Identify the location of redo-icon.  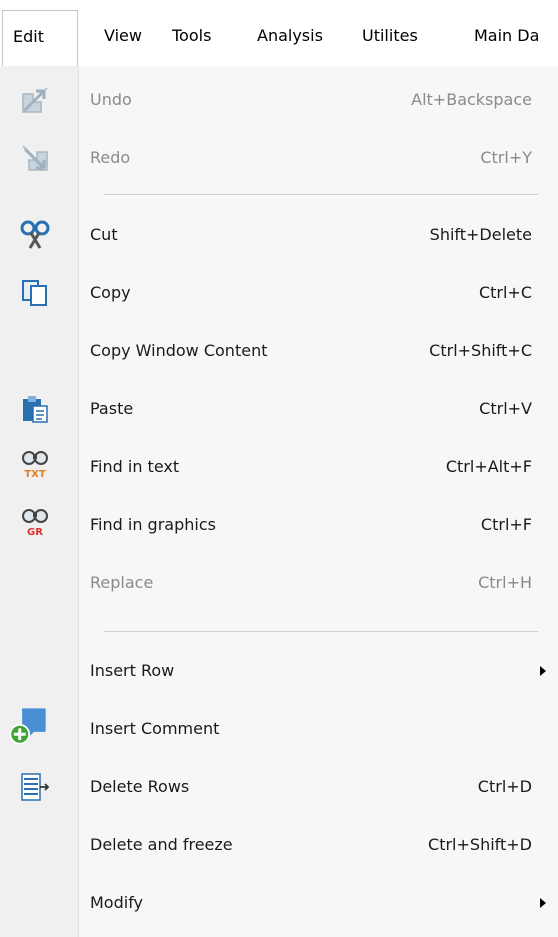
(35, 158).